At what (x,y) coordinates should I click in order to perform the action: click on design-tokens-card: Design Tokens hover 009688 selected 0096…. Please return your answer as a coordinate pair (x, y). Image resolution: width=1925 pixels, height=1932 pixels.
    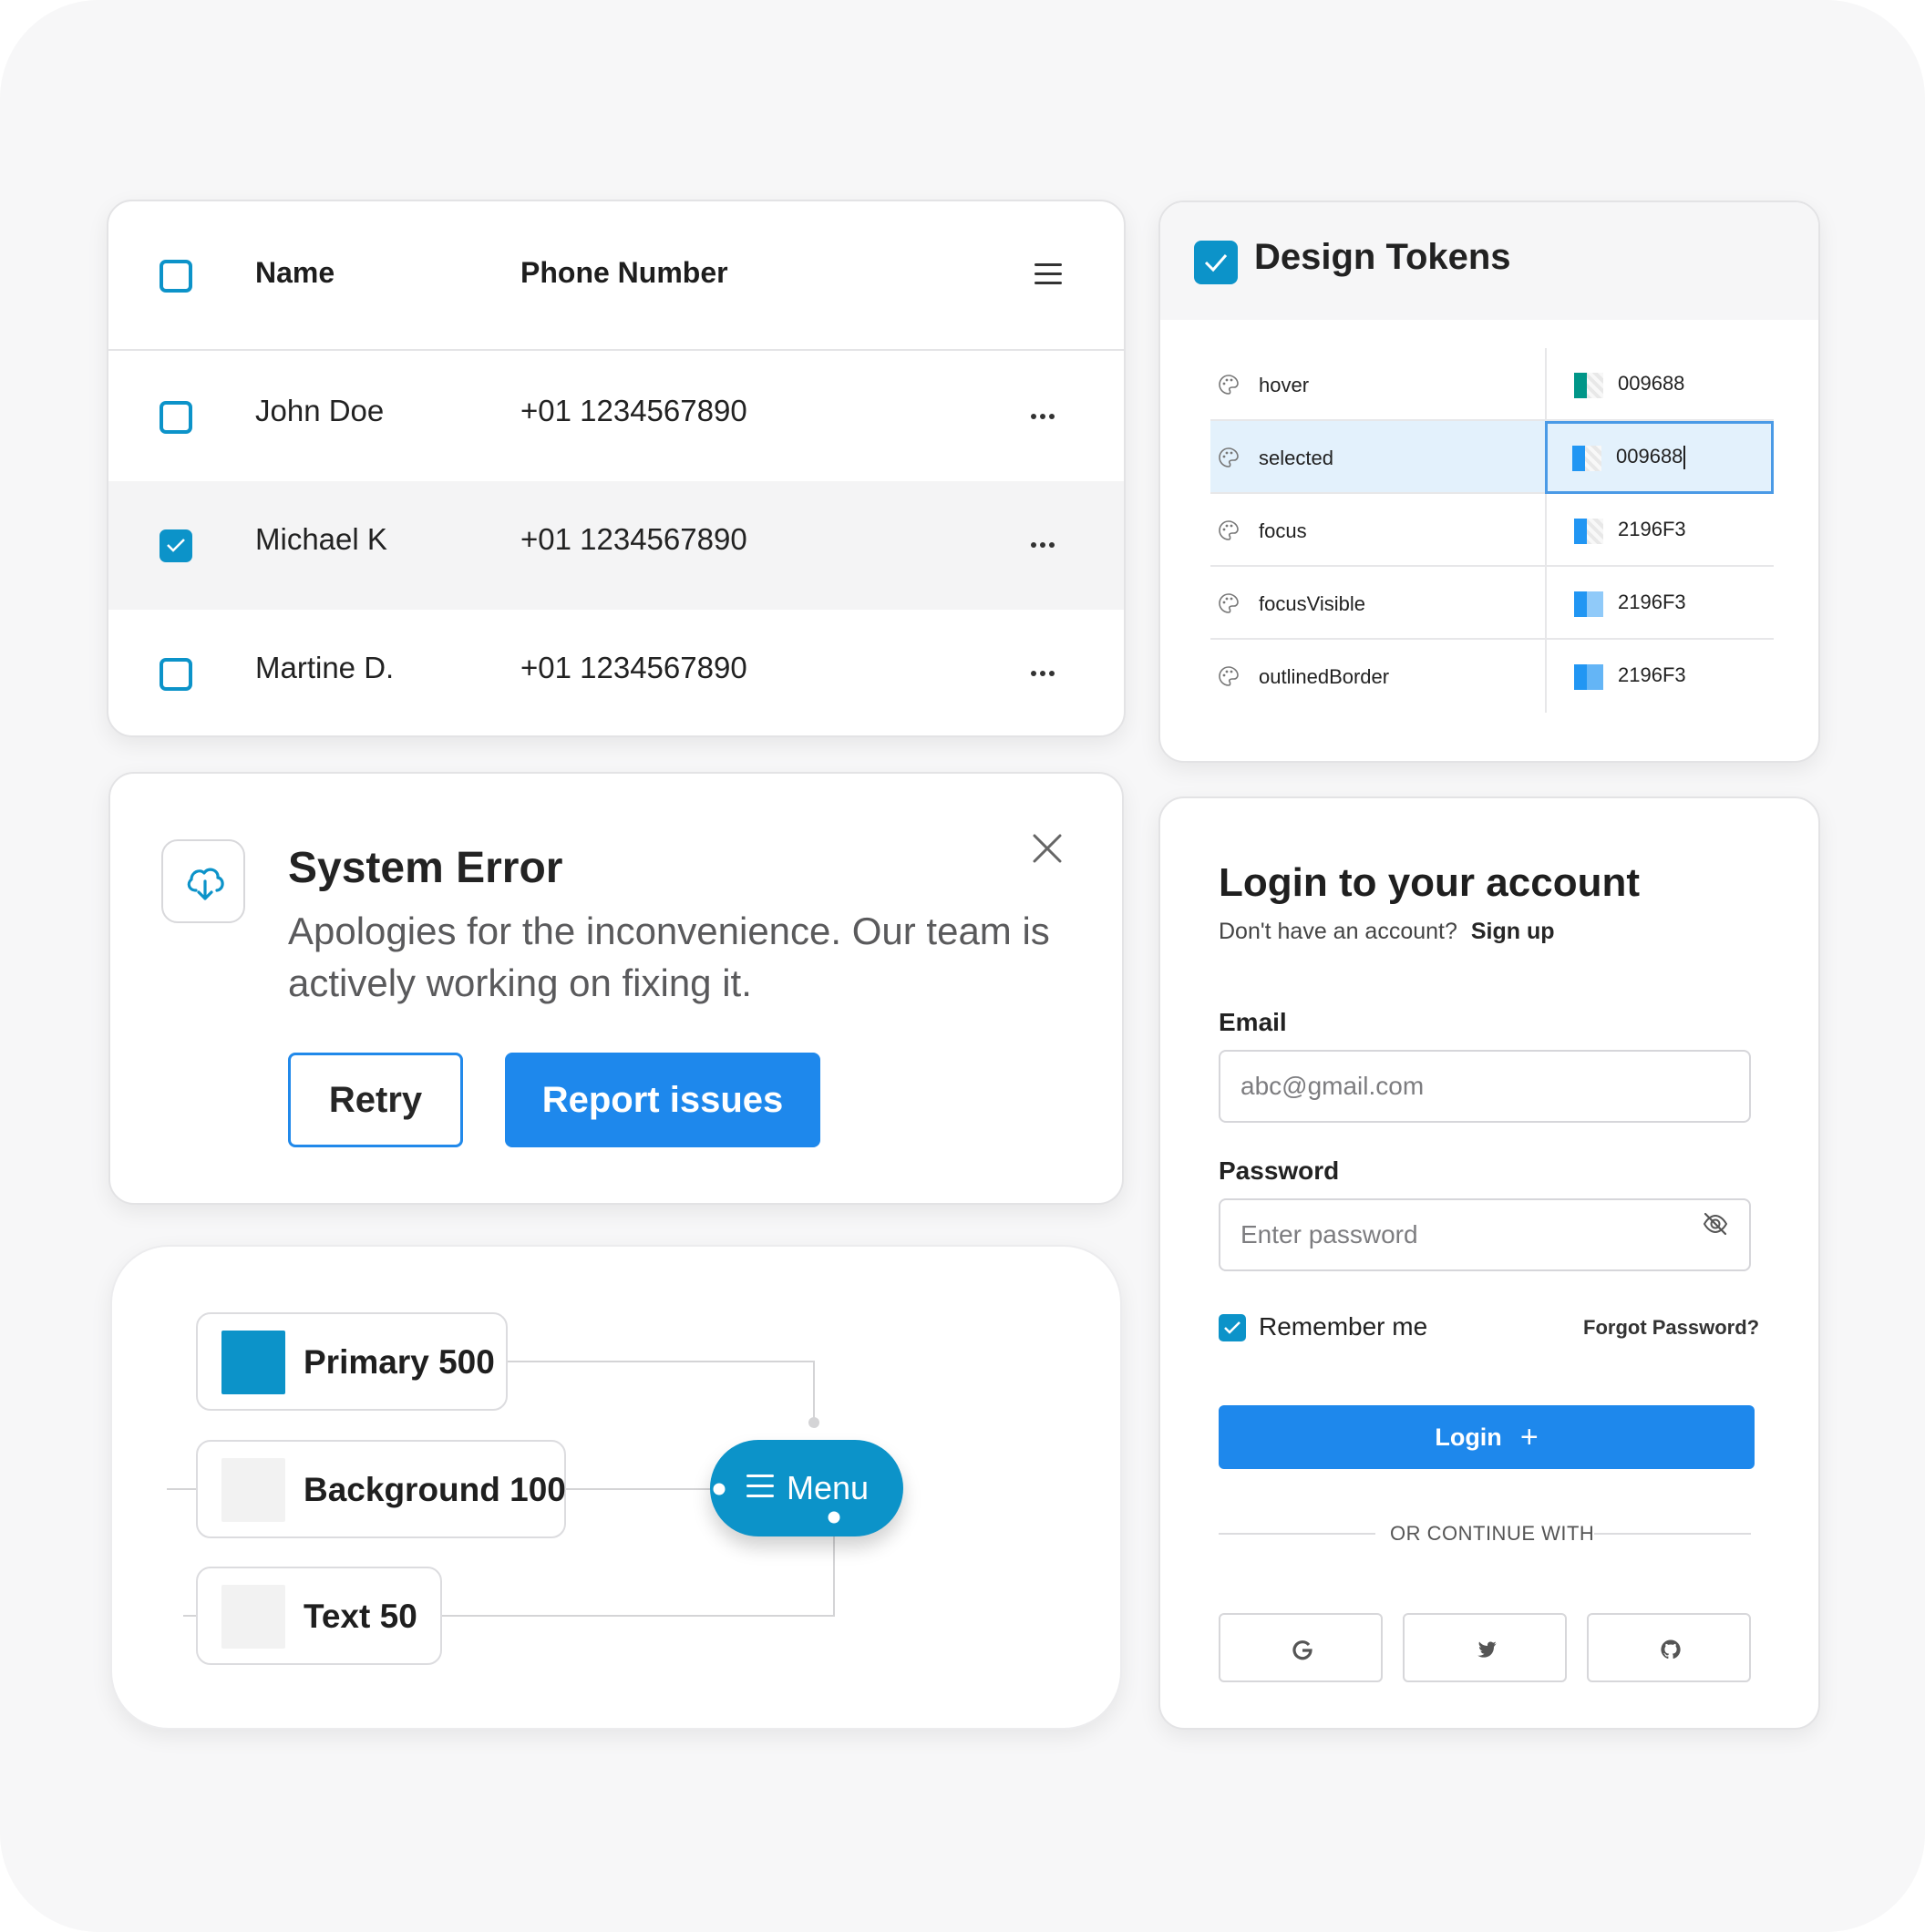
    Looking at the image, I should click on (1489, 481).